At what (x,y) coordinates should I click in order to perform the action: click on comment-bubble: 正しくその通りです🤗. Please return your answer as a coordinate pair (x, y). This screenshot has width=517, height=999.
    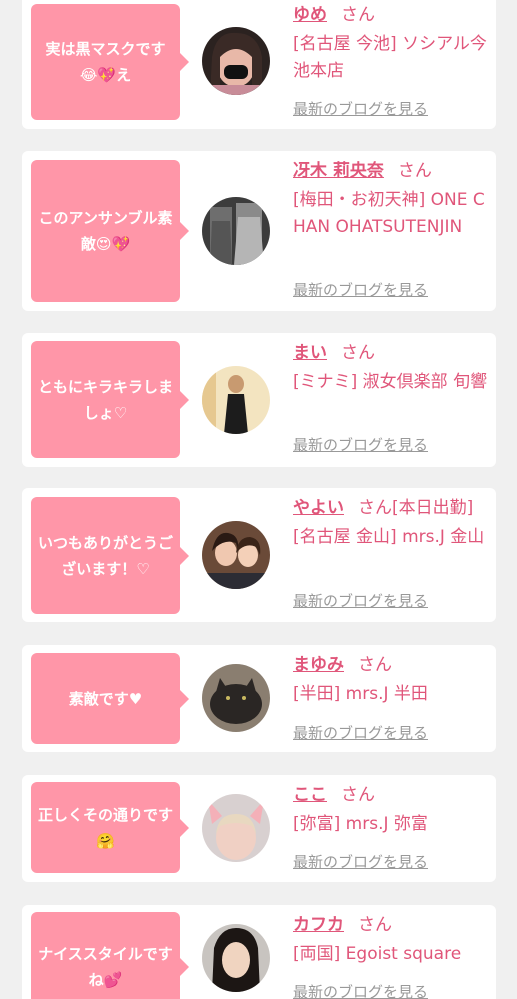
    Looking at the image, I should click on (110, 827).